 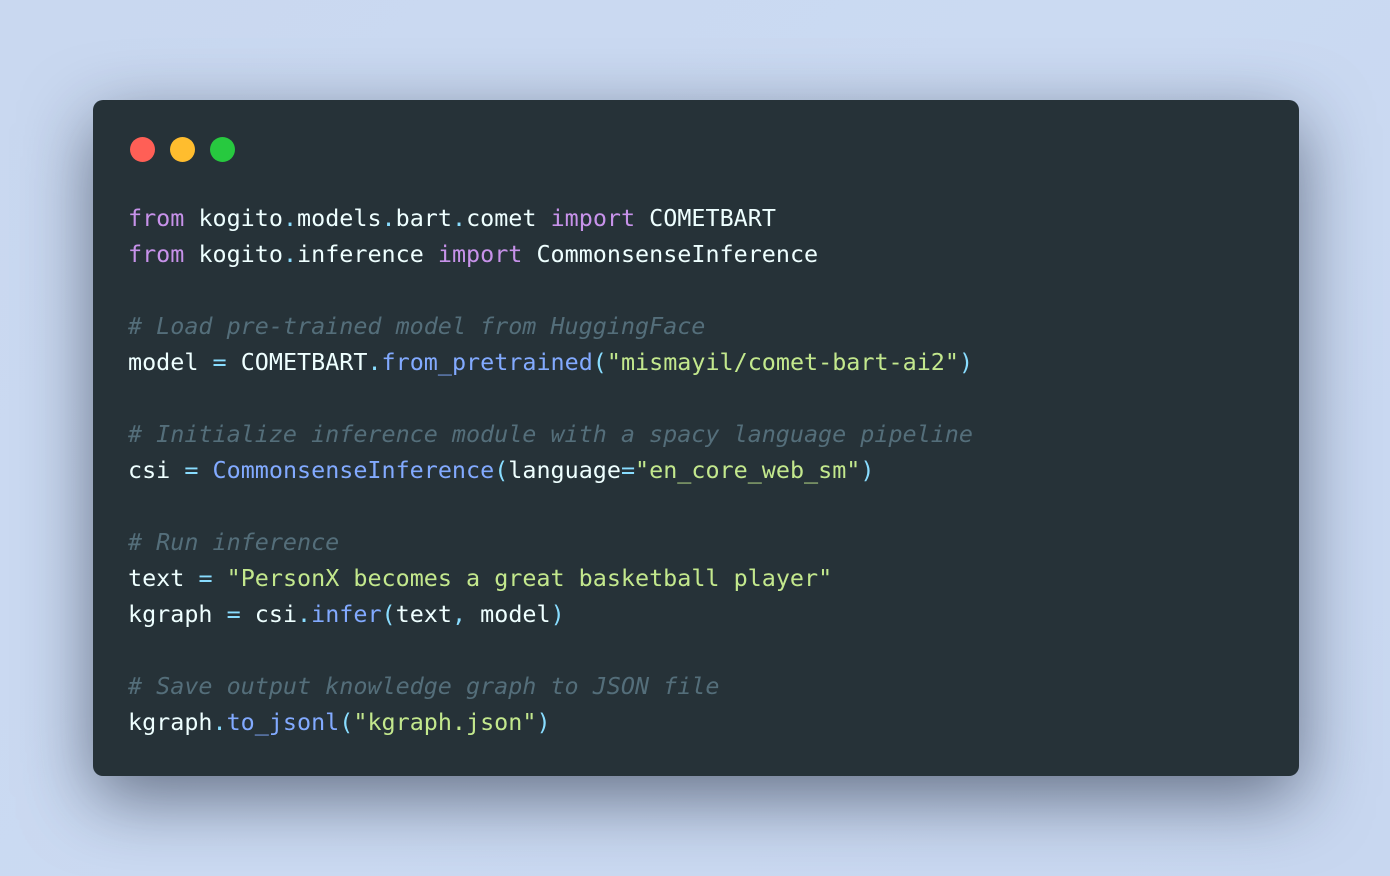 I want to click on code-token-ident: models, so click(x=339, y=218).